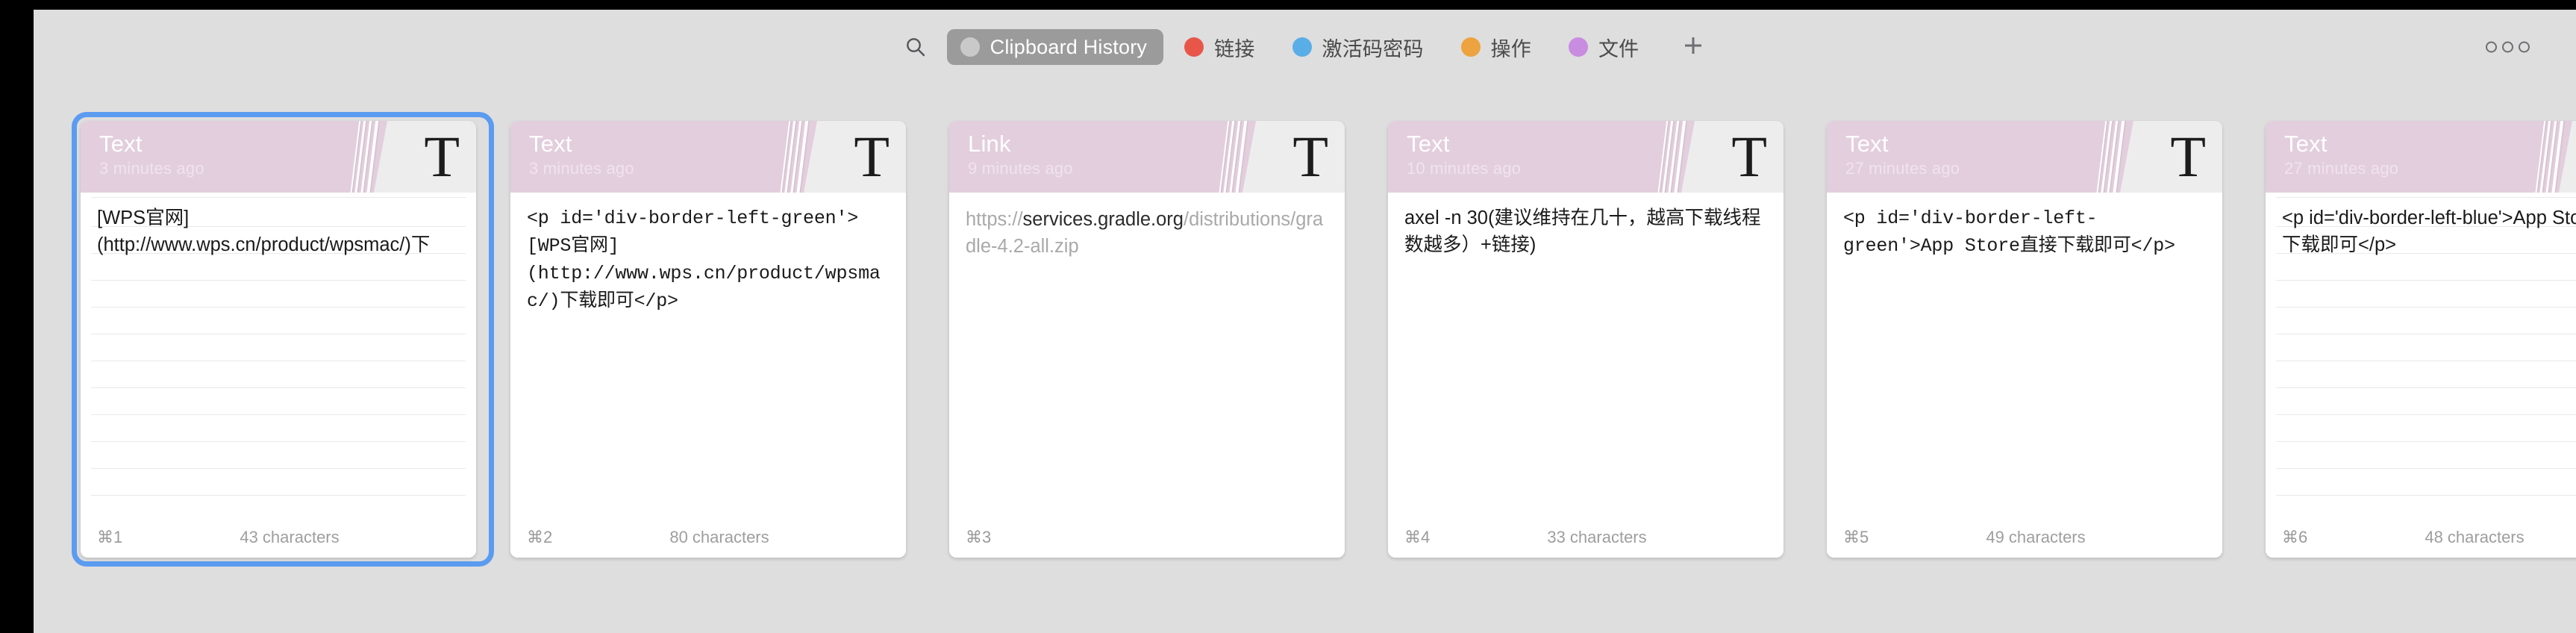  I want to click on card-footer: ⌘1 43 characters, so click(278, 537).